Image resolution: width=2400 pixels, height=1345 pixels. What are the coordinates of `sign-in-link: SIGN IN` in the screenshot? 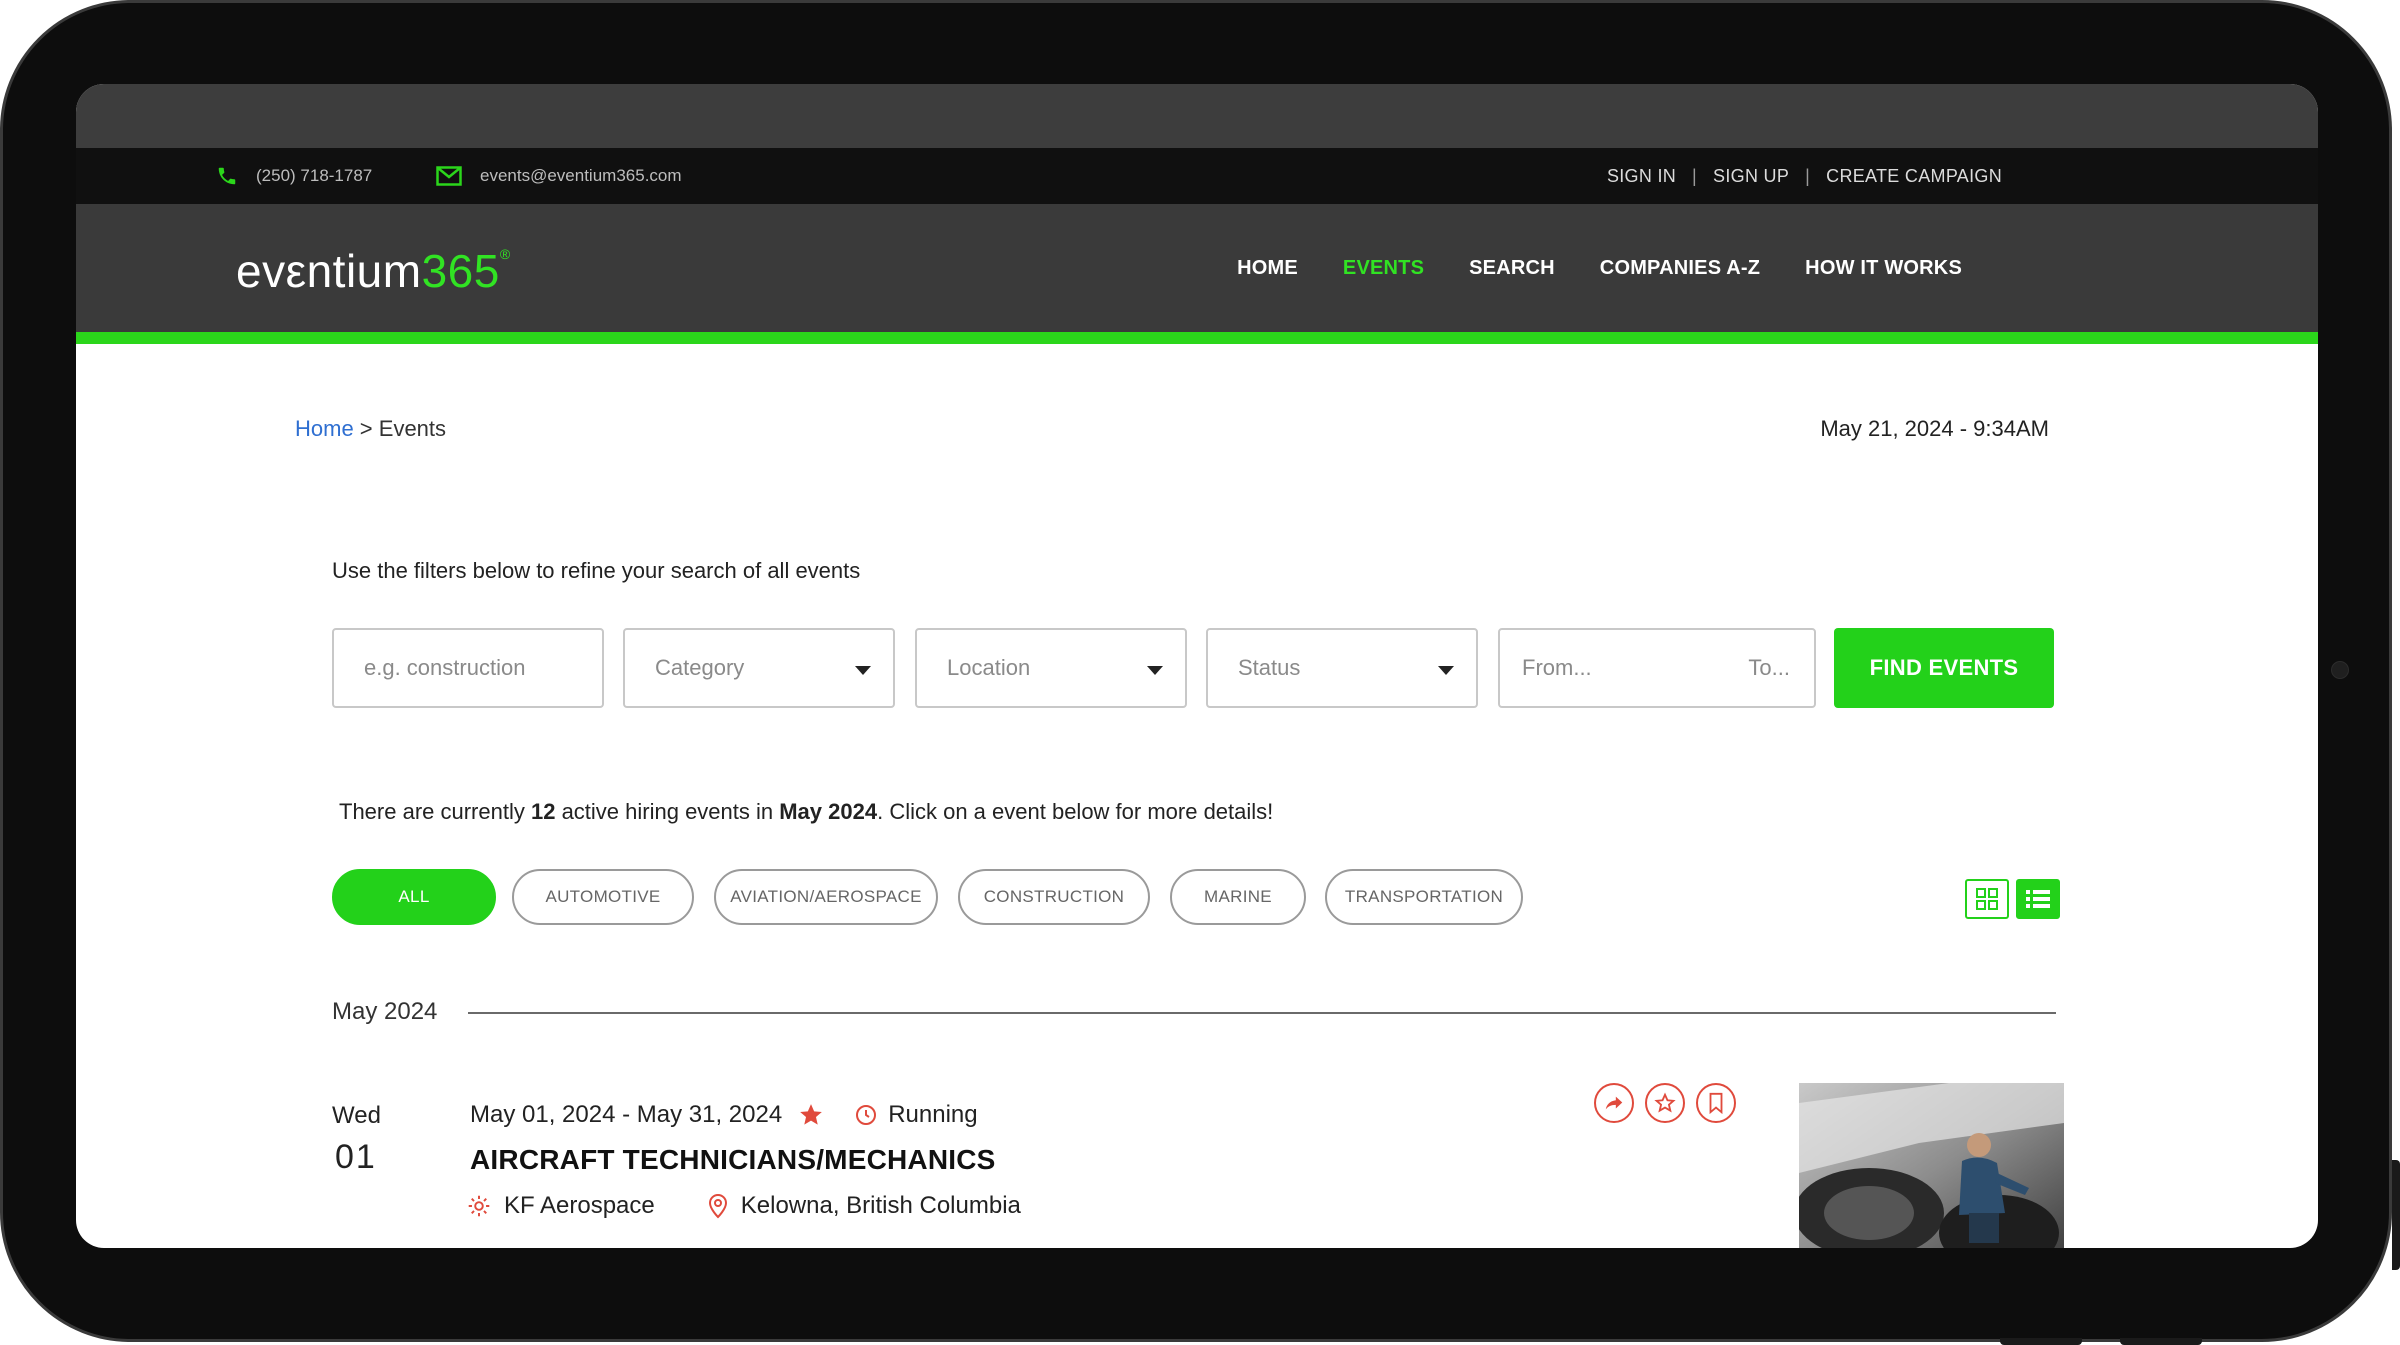 It's located at (1641, 176).